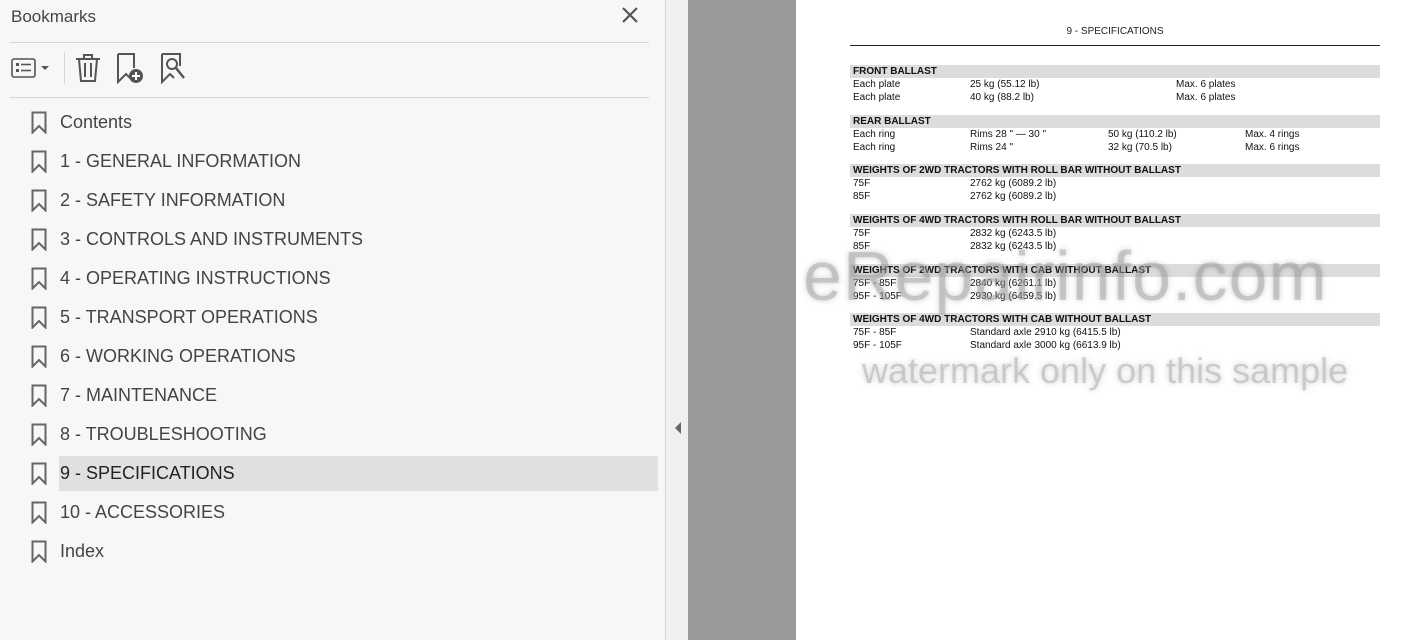  I want to click on cell: 25 kg (55.12 lb), so click(1005, 84).